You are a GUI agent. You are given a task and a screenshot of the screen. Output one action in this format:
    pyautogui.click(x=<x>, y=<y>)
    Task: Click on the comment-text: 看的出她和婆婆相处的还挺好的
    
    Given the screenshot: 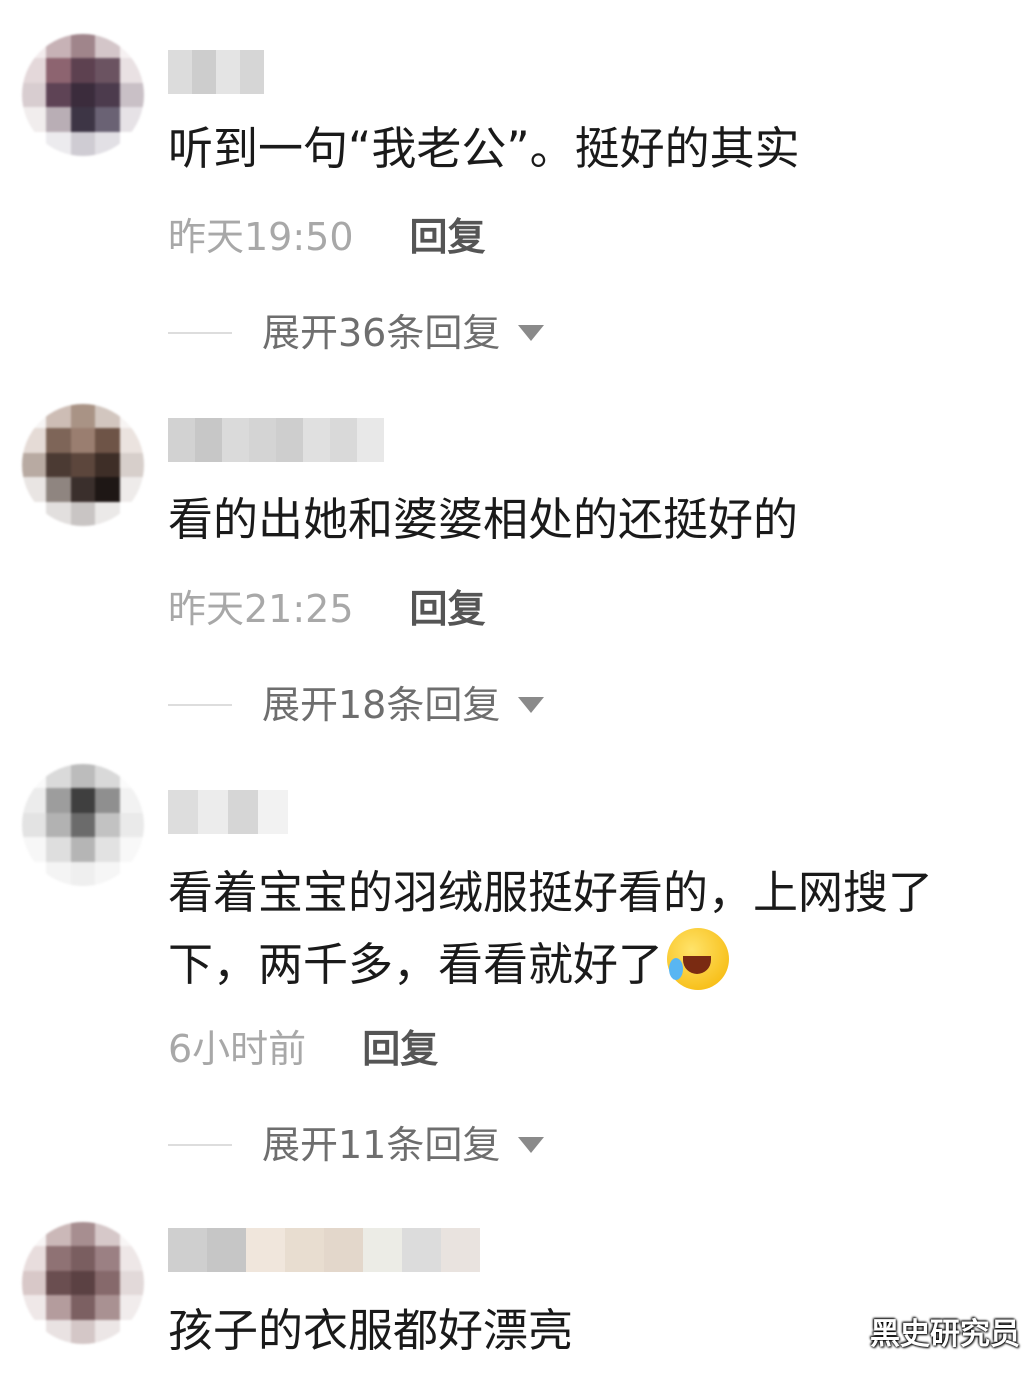 What is the action you would take?
    pyautogui.click(x=483, y=519)
    